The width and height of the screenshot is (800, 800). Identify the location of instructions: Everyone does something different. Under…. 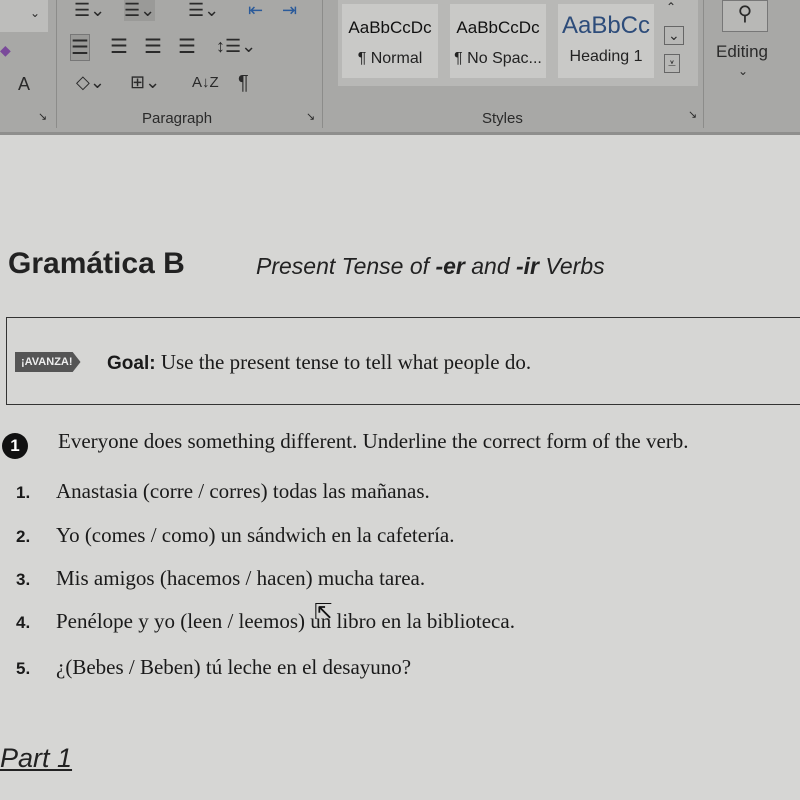
(373, 441).